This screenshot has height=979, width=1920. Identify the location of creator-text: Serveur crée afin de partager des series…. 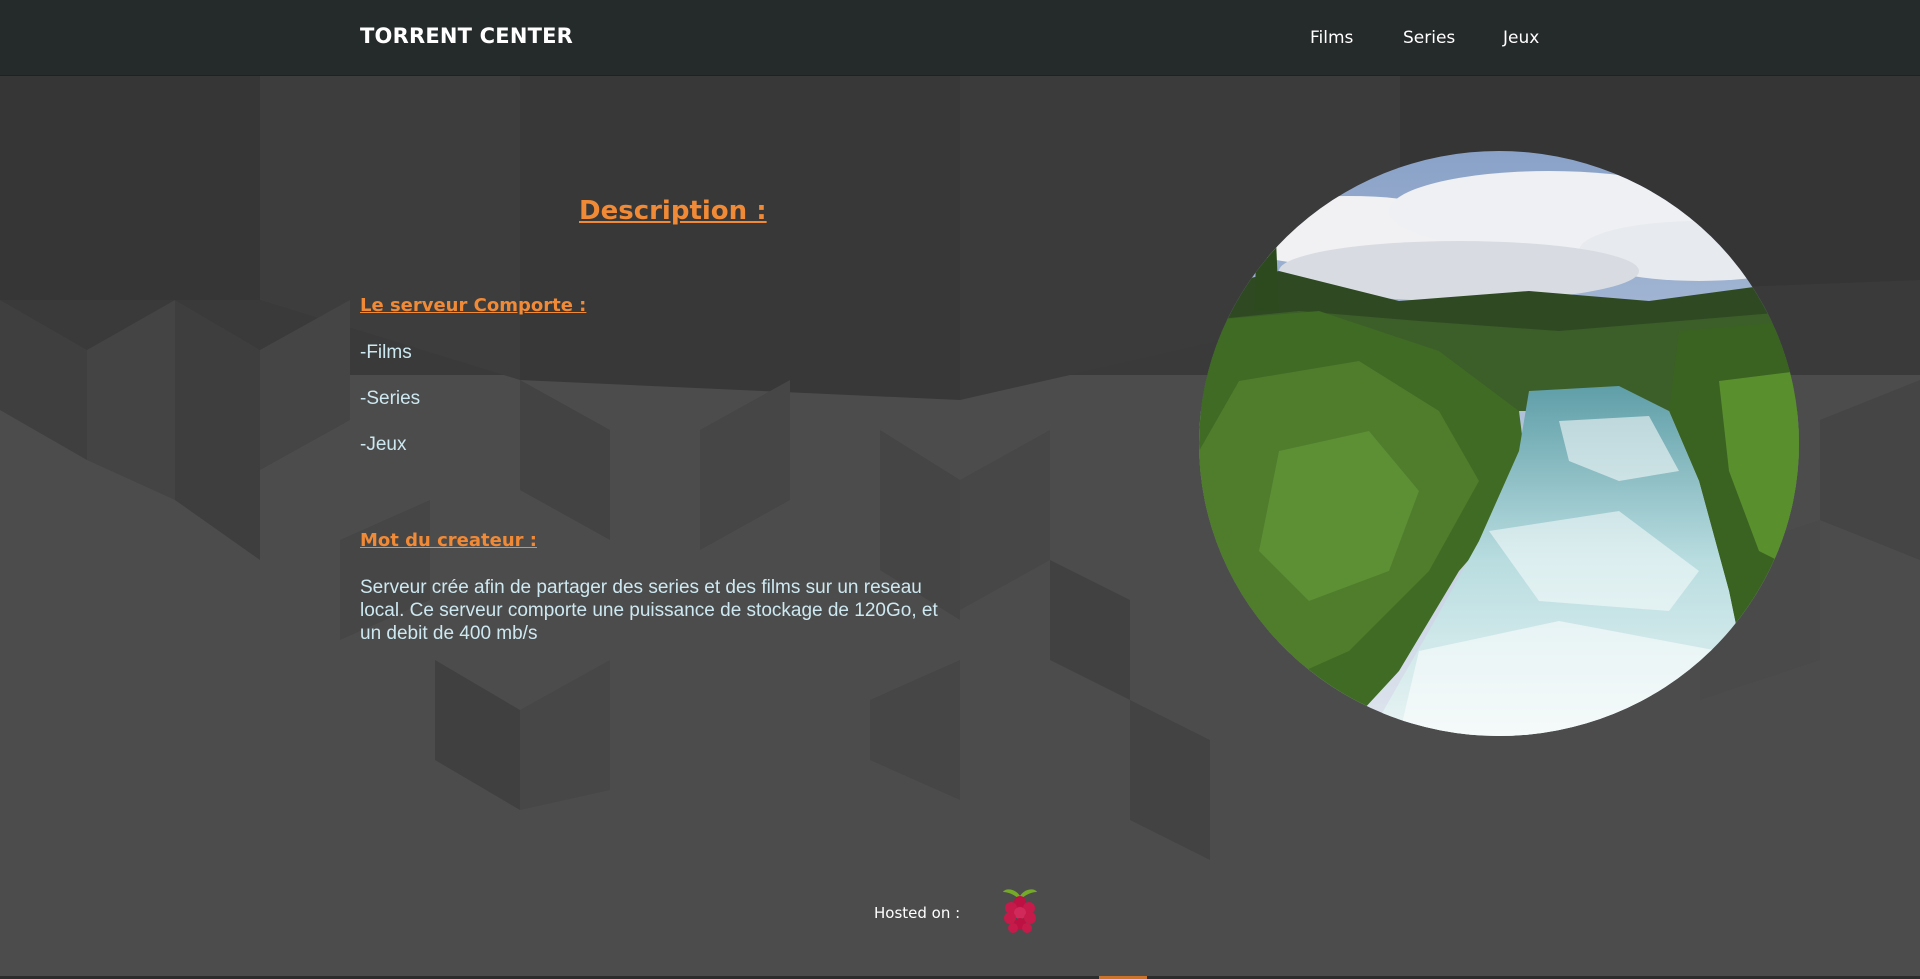
(649, 610).